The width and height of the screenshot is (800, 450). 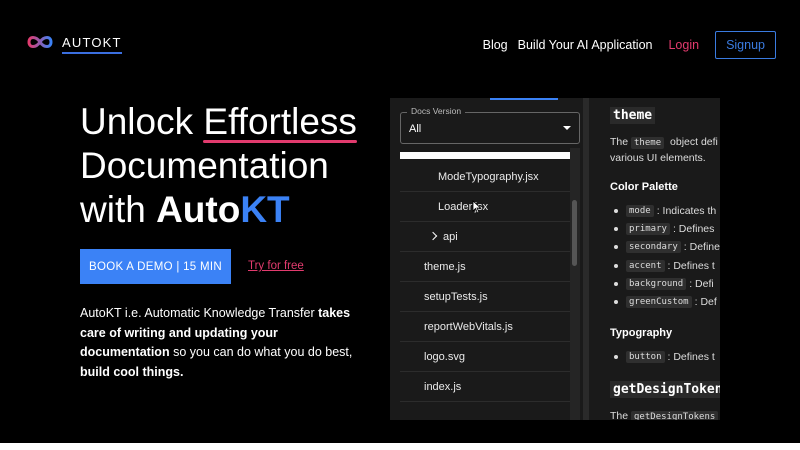 I want to click on tree-item: index.js, so click(x=486, y=387).